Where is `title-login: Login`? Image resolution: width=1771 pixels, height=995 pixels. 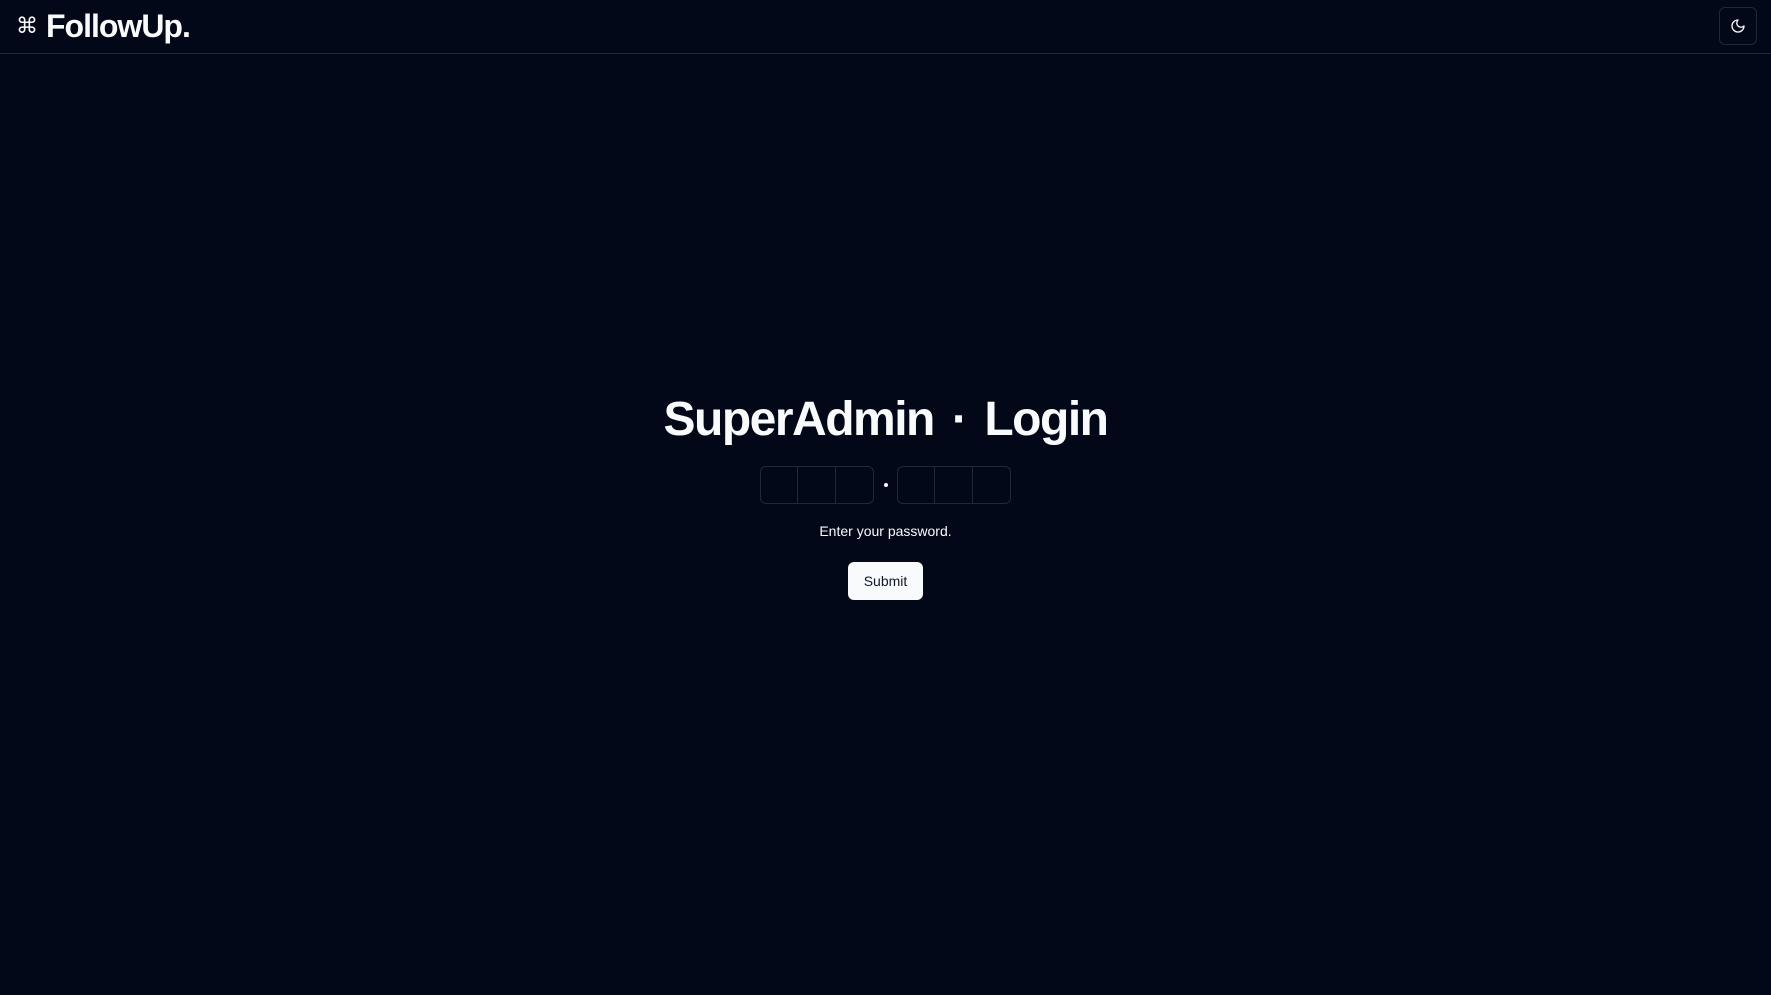 title-login: Login is located at coordinates (1046, 419).